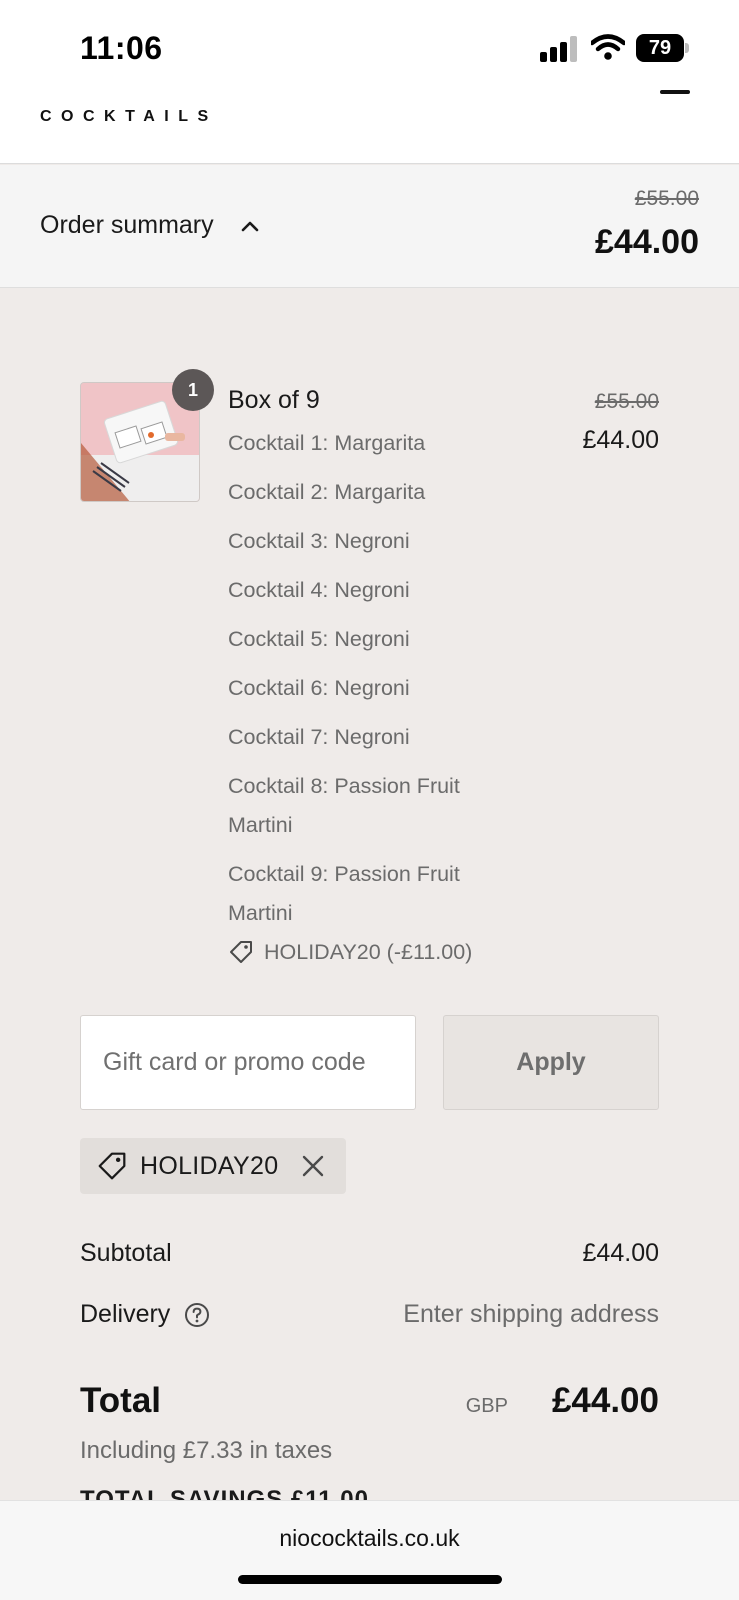  Describe the element at coordinates (319, 639) in the screenshot. I see `variant-item: Cocktail 5: Negroni` at that location.